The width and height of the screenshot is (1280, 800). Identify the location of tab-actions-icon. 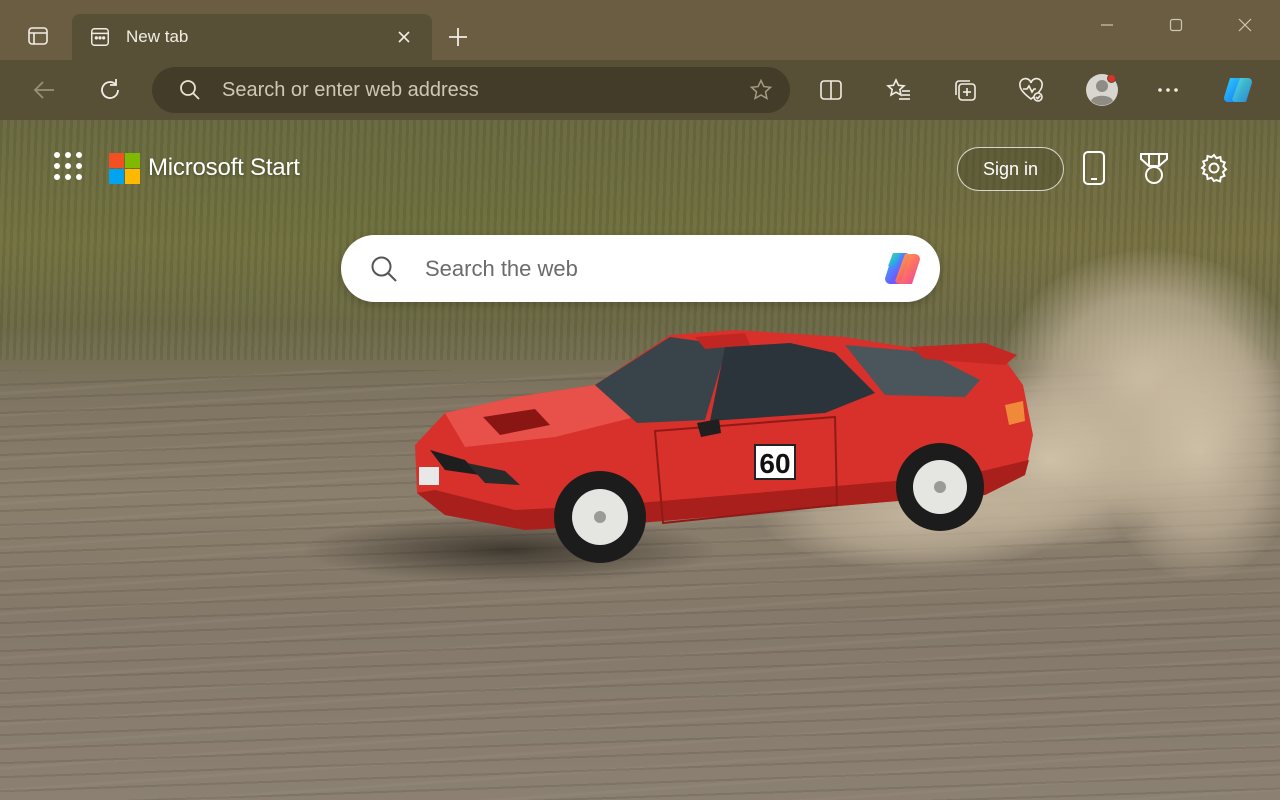
(38, 36).